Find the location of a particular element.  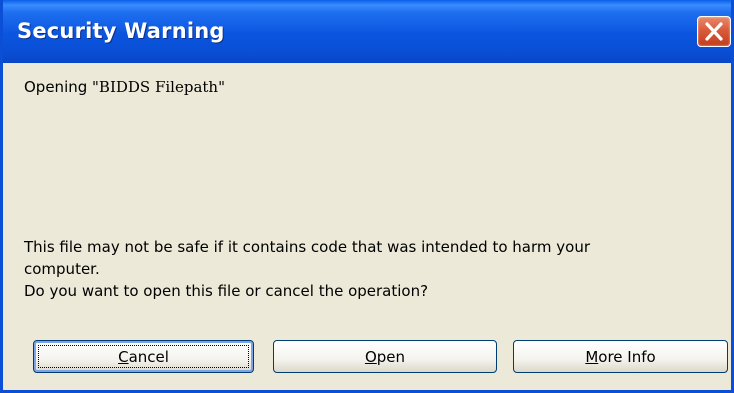

more-info-button-label: More Info is located at coordinates (620, 356).